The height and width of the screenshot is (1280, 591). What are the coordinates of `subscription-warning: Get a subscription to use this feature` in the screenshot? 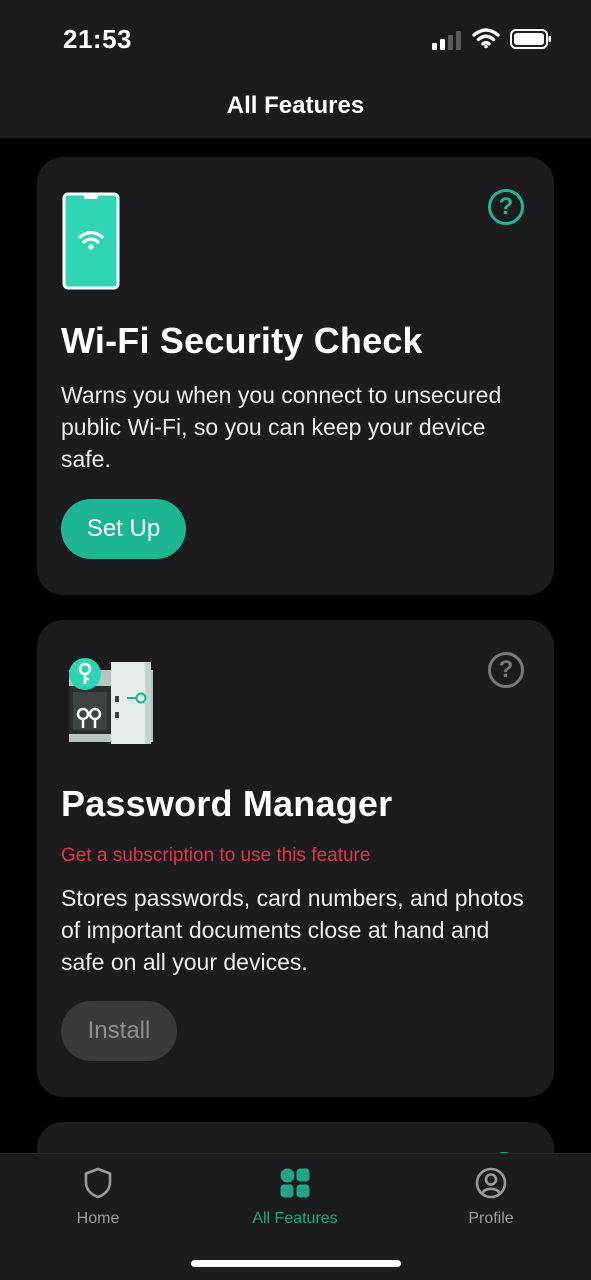 It's located at (216, 855).